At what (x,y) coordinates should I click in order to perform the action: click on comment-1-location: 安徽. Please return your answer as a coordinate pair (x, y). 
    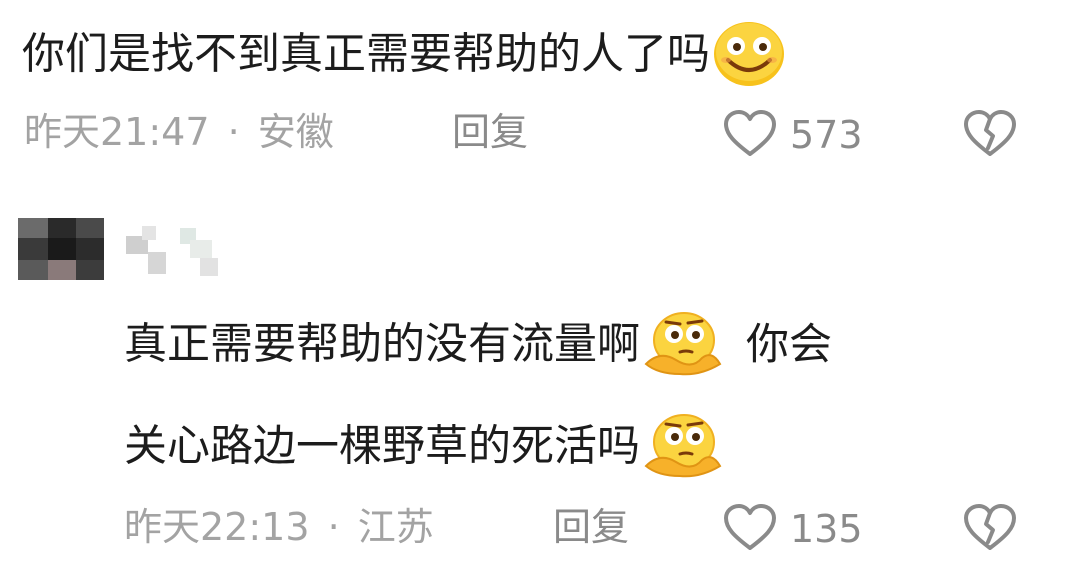
    Looking at the image, I should click on (295, 132).